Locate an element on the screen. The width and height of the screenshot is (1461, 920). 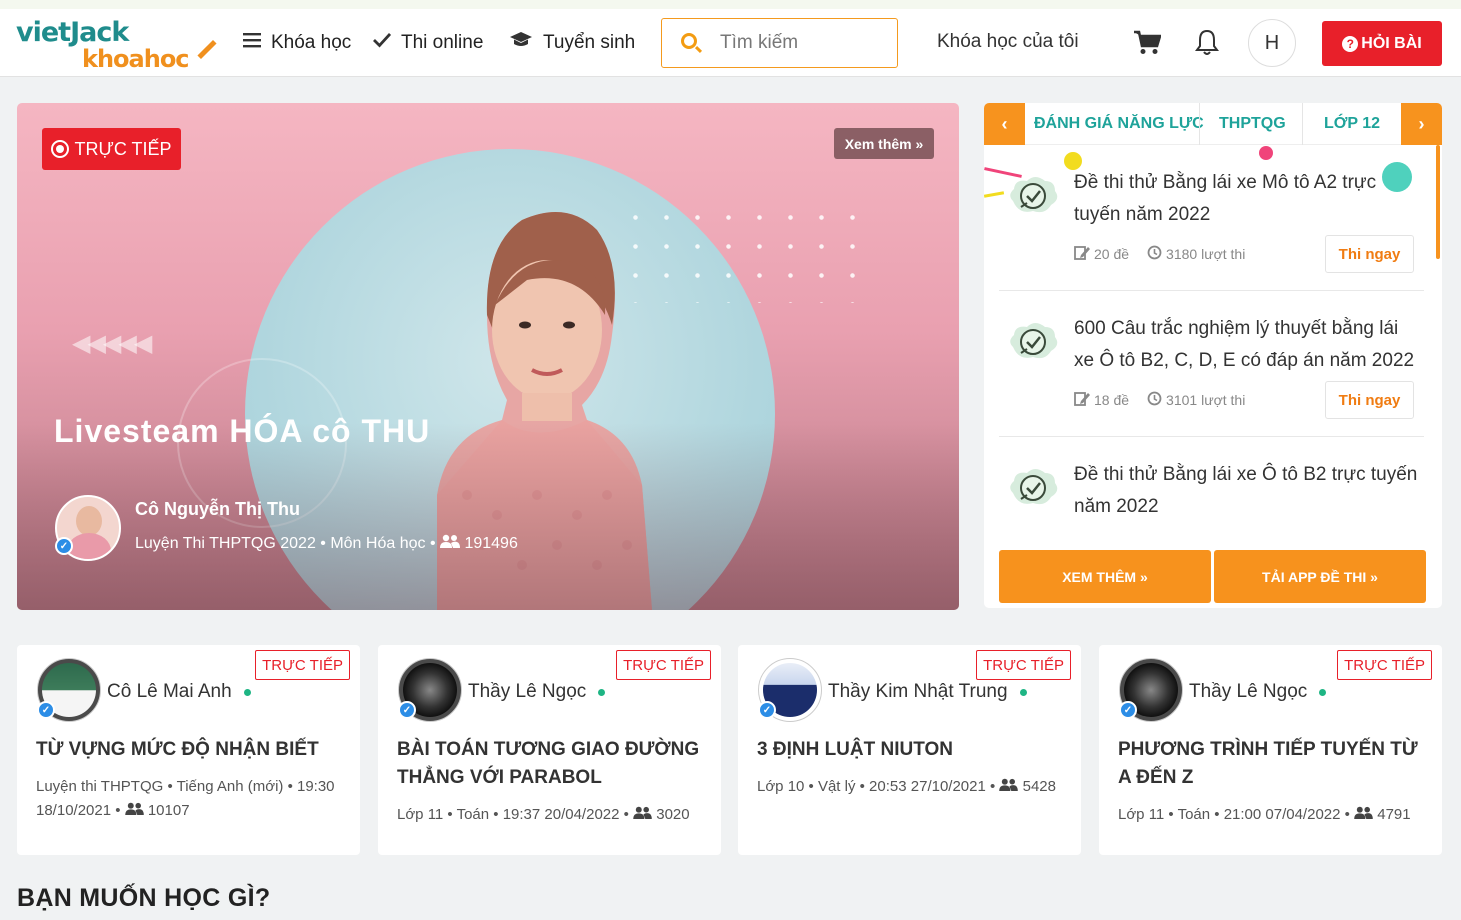
nav-online-test-label: Thi online is located at coordinates (442, 42).